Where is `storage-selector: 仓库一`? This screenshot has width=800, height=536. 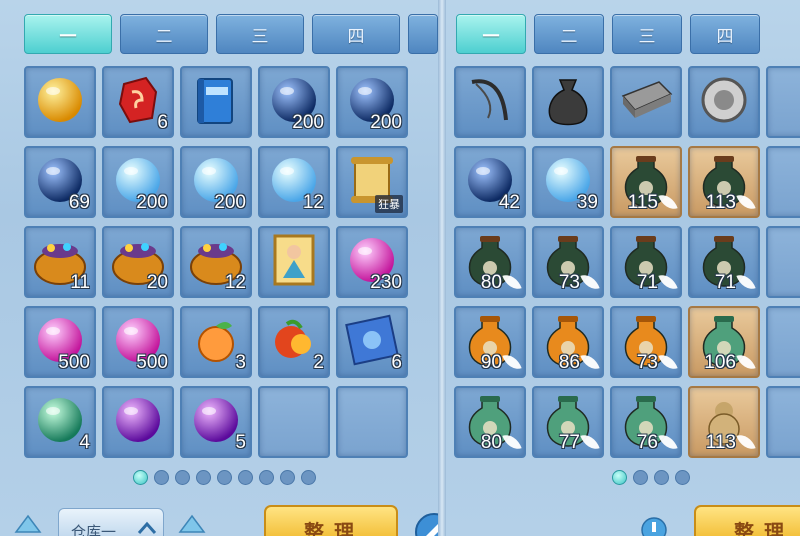
storage-selector: 仓库一 is located at coordinates (111, 522).